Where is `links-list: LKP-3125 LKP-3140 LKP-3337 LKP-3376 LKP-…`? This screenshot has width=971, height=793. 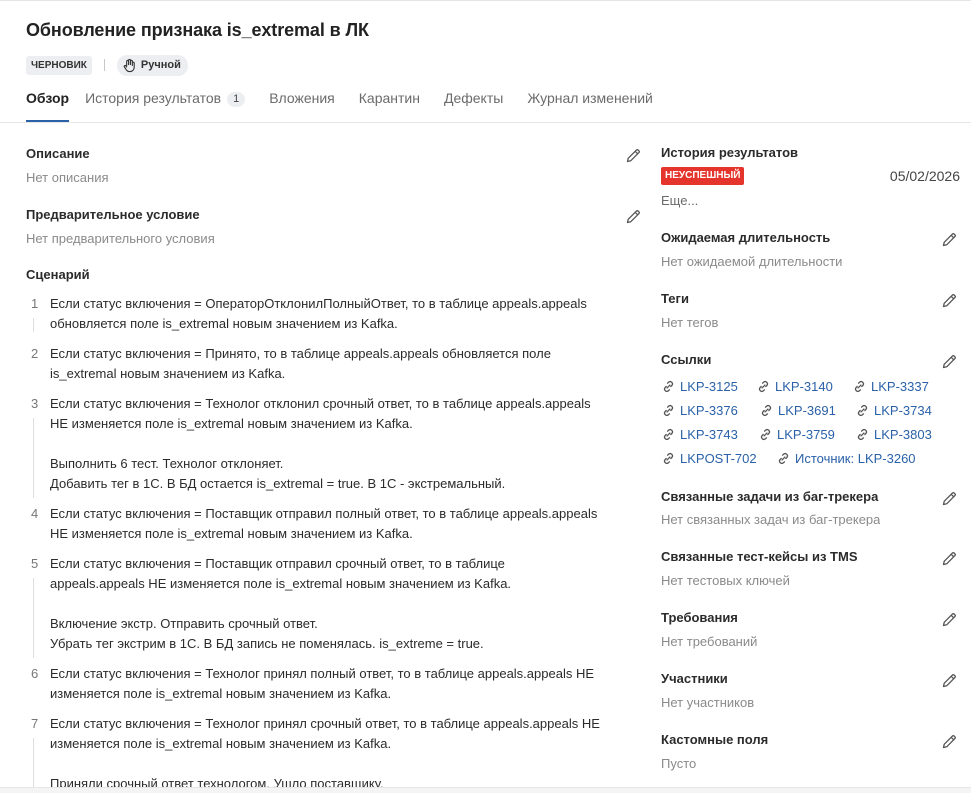
links-list: LKP-3125 LKP-3140 LKP-3337 LKP-3376 LKP-… is located at coordinates (811, 422).